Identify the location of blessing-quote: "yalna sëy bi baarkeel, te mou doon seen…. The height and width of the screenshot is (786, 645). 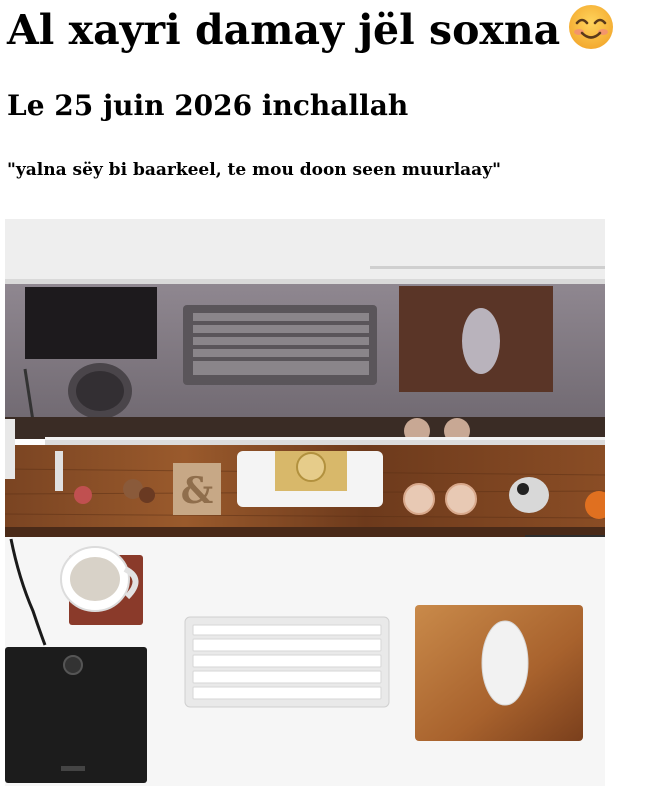
(254, 170).